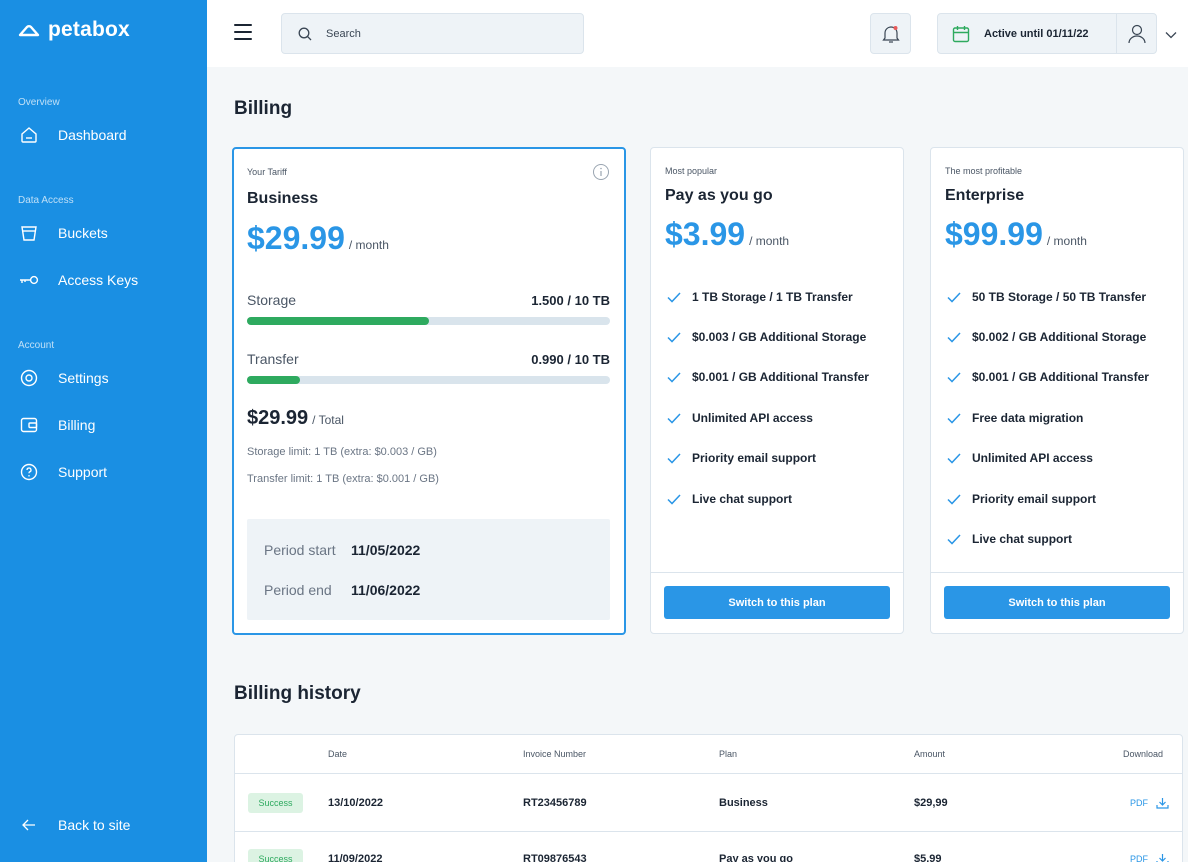  What do you see at coordinates (107, 425) in the screenshot?
I see `sidebar-item-billing: Billing` at bounding box center [107, 425].